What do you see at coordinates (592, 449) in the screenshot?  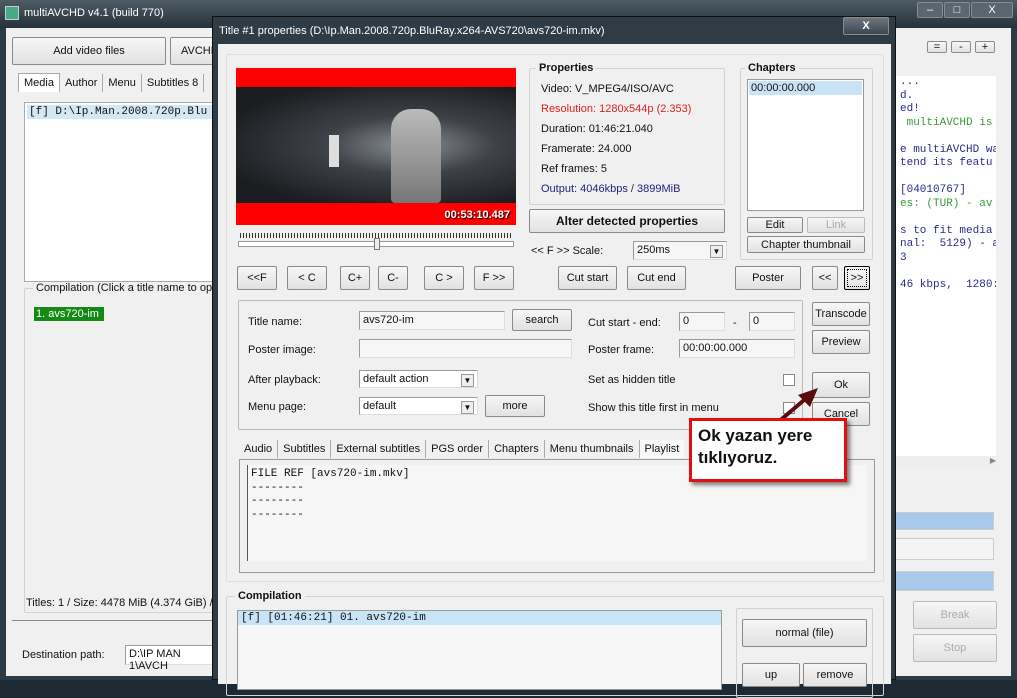 I see `tab-menu-thumbnails: Menu thumbnails` at bounding box center [592, 449].